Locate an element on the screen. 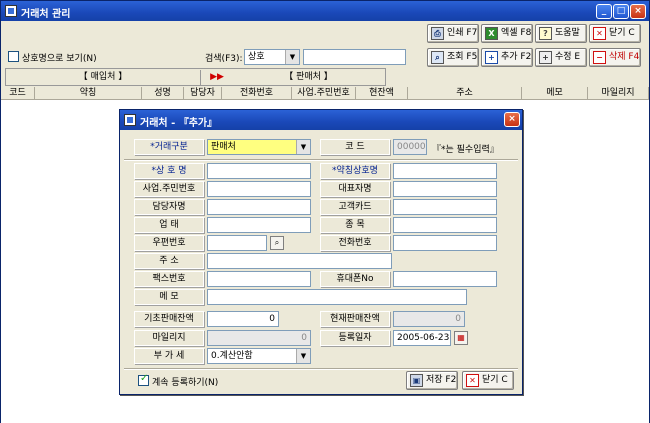  tab-strip: 【 매입처 】 ▶▶ 【 판매처 】 is located at coordinates (195, 77).